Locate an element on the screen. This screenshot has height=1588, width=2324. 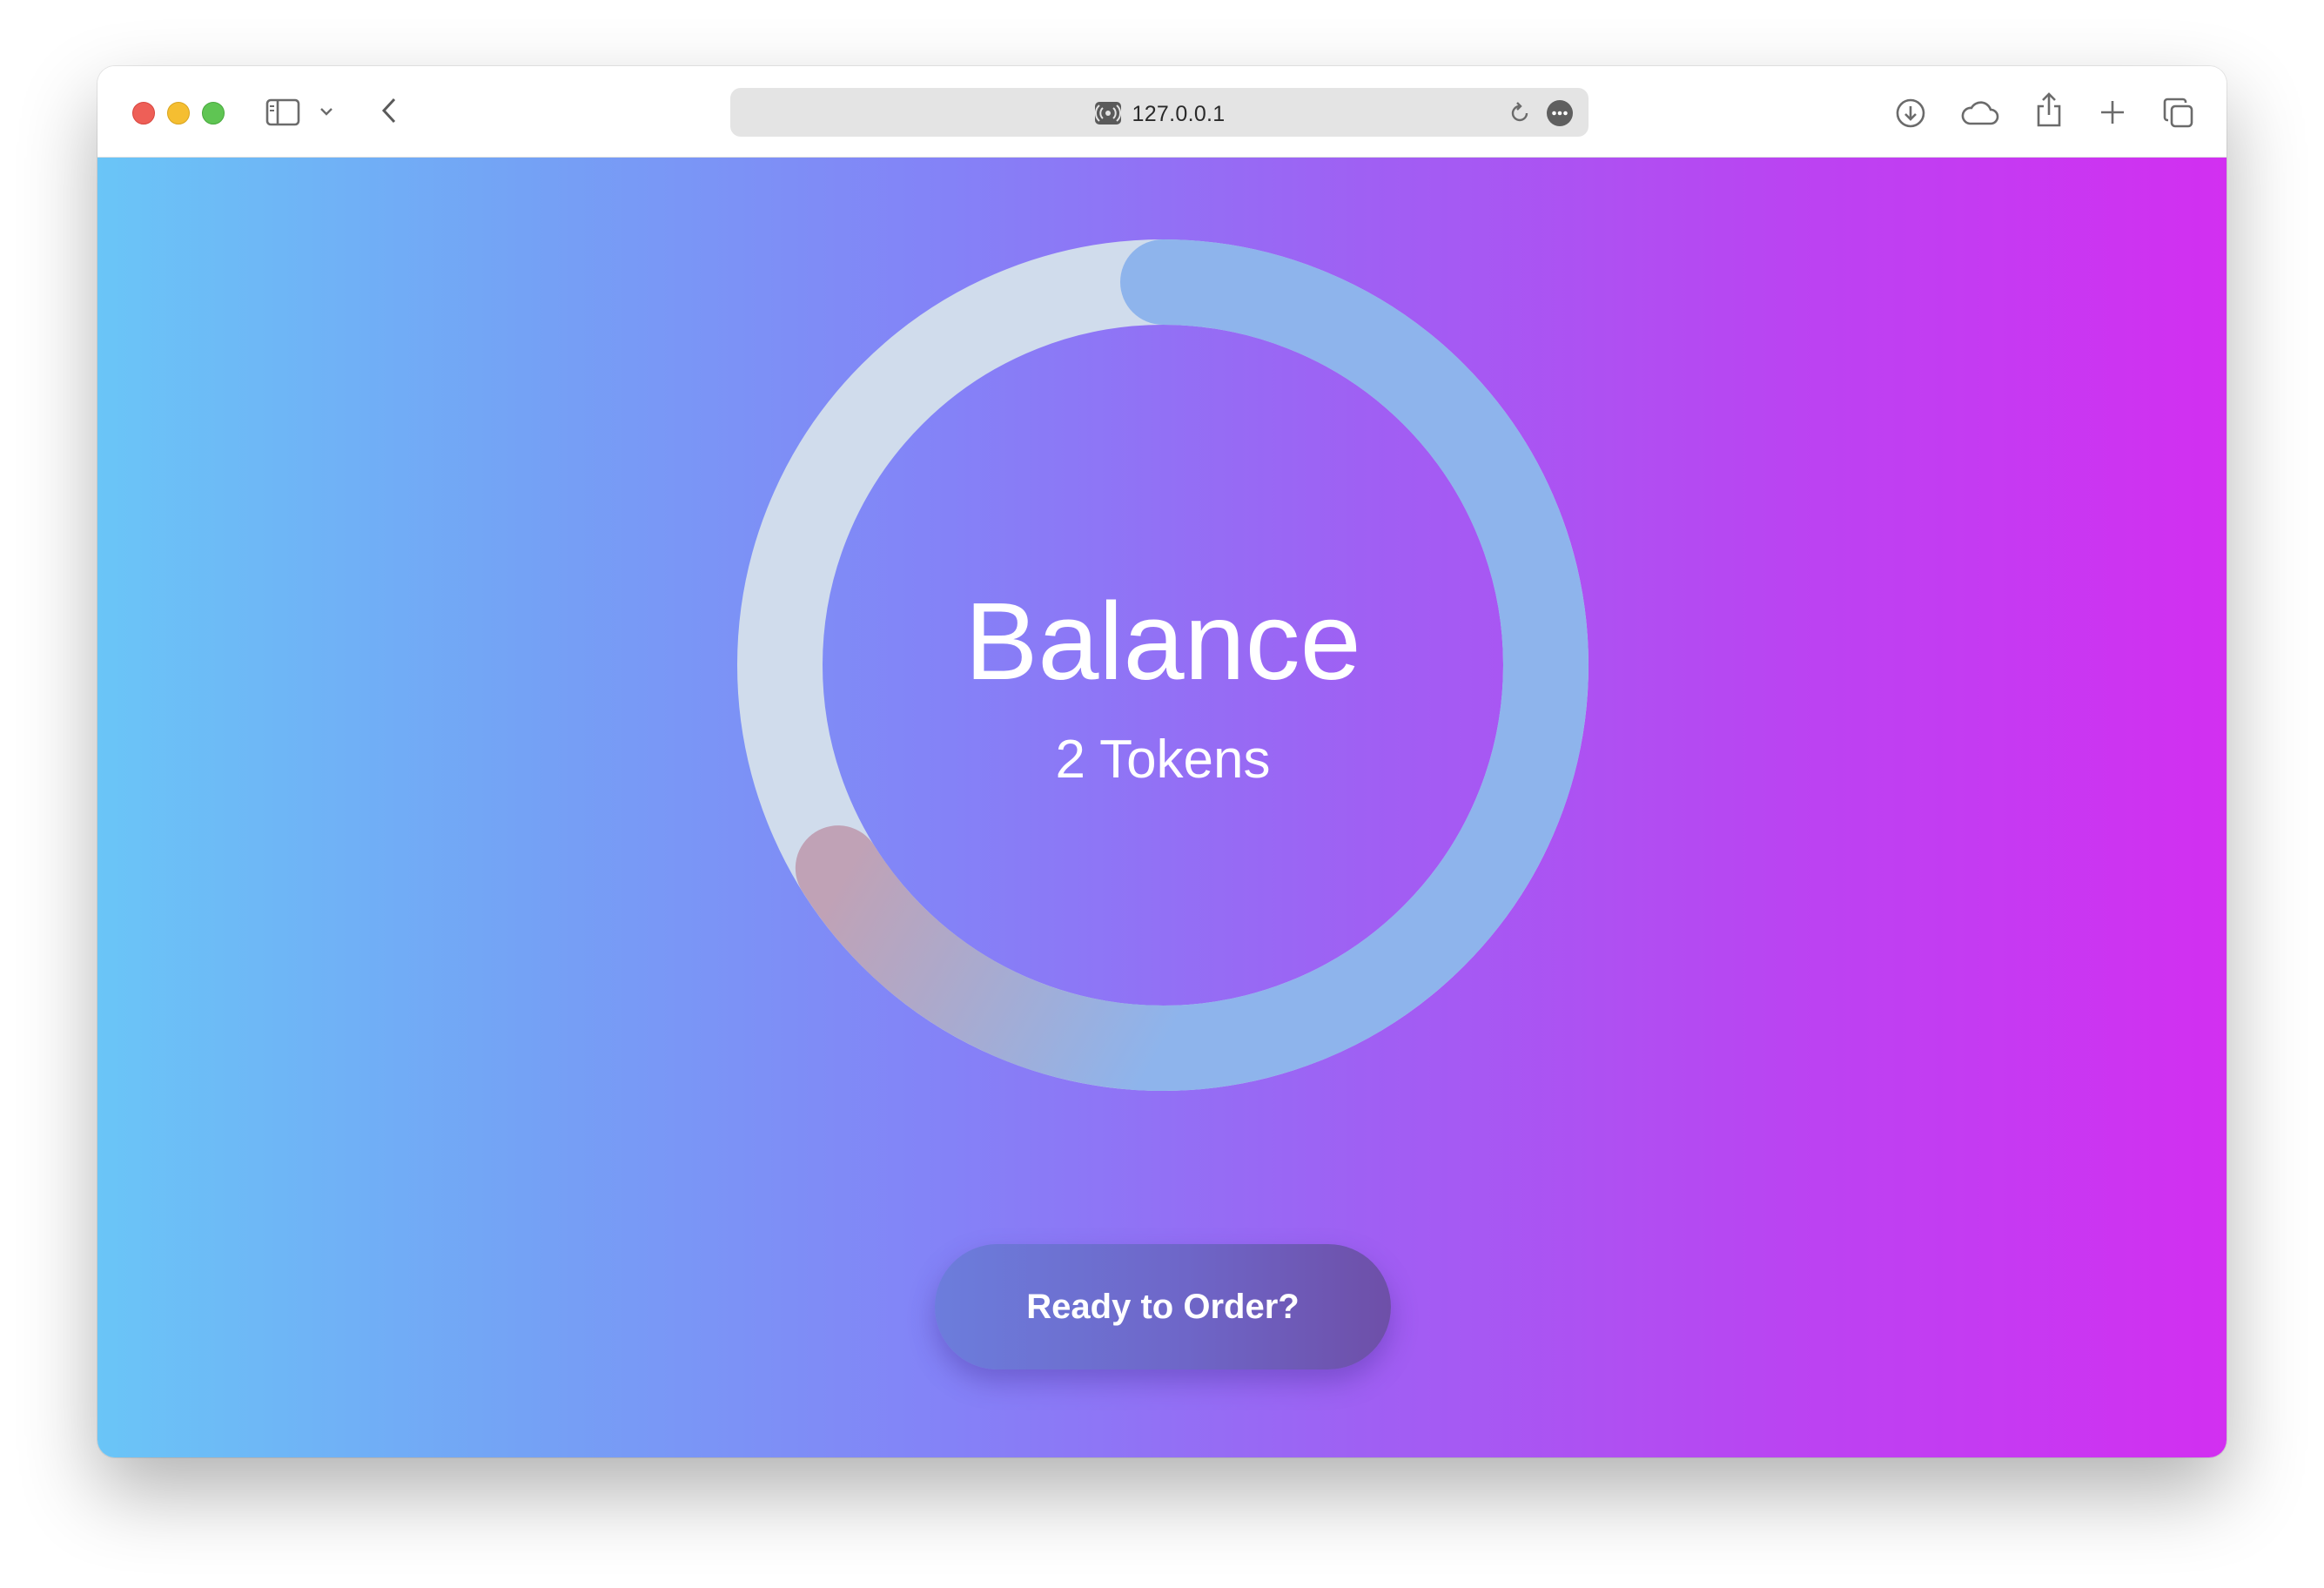
close-window-button is located at coordinates (143, 113).